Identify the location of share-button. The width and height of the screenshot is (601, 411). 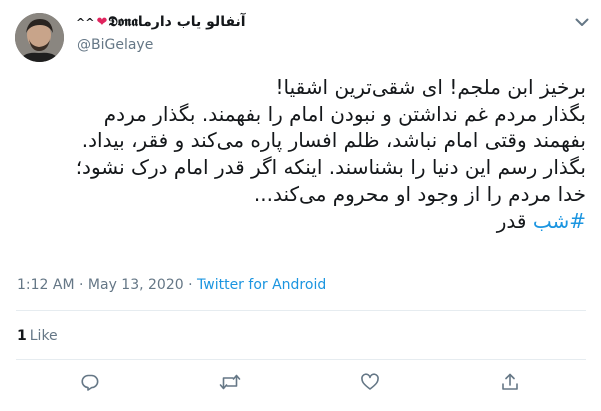
(510, 384).